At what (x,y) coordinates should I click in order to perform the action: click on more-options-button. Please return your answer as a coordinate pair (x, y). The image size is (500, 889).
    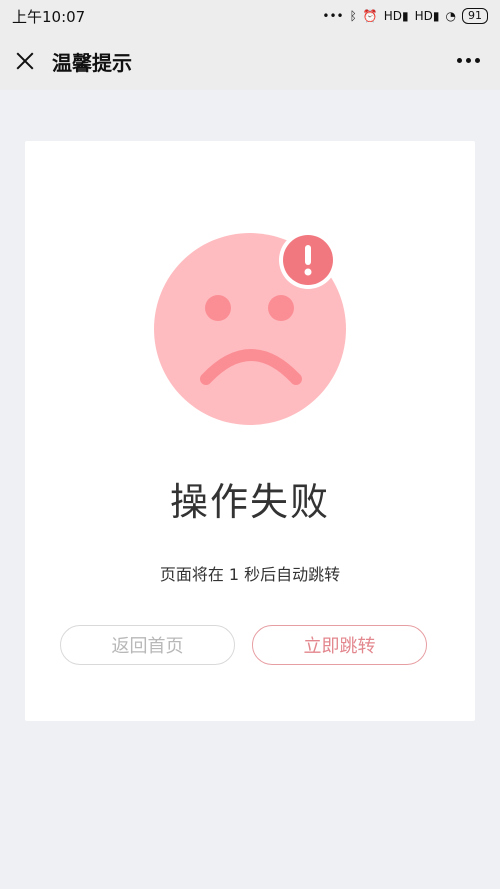
    Looking at the image, I should click on (468, 60).